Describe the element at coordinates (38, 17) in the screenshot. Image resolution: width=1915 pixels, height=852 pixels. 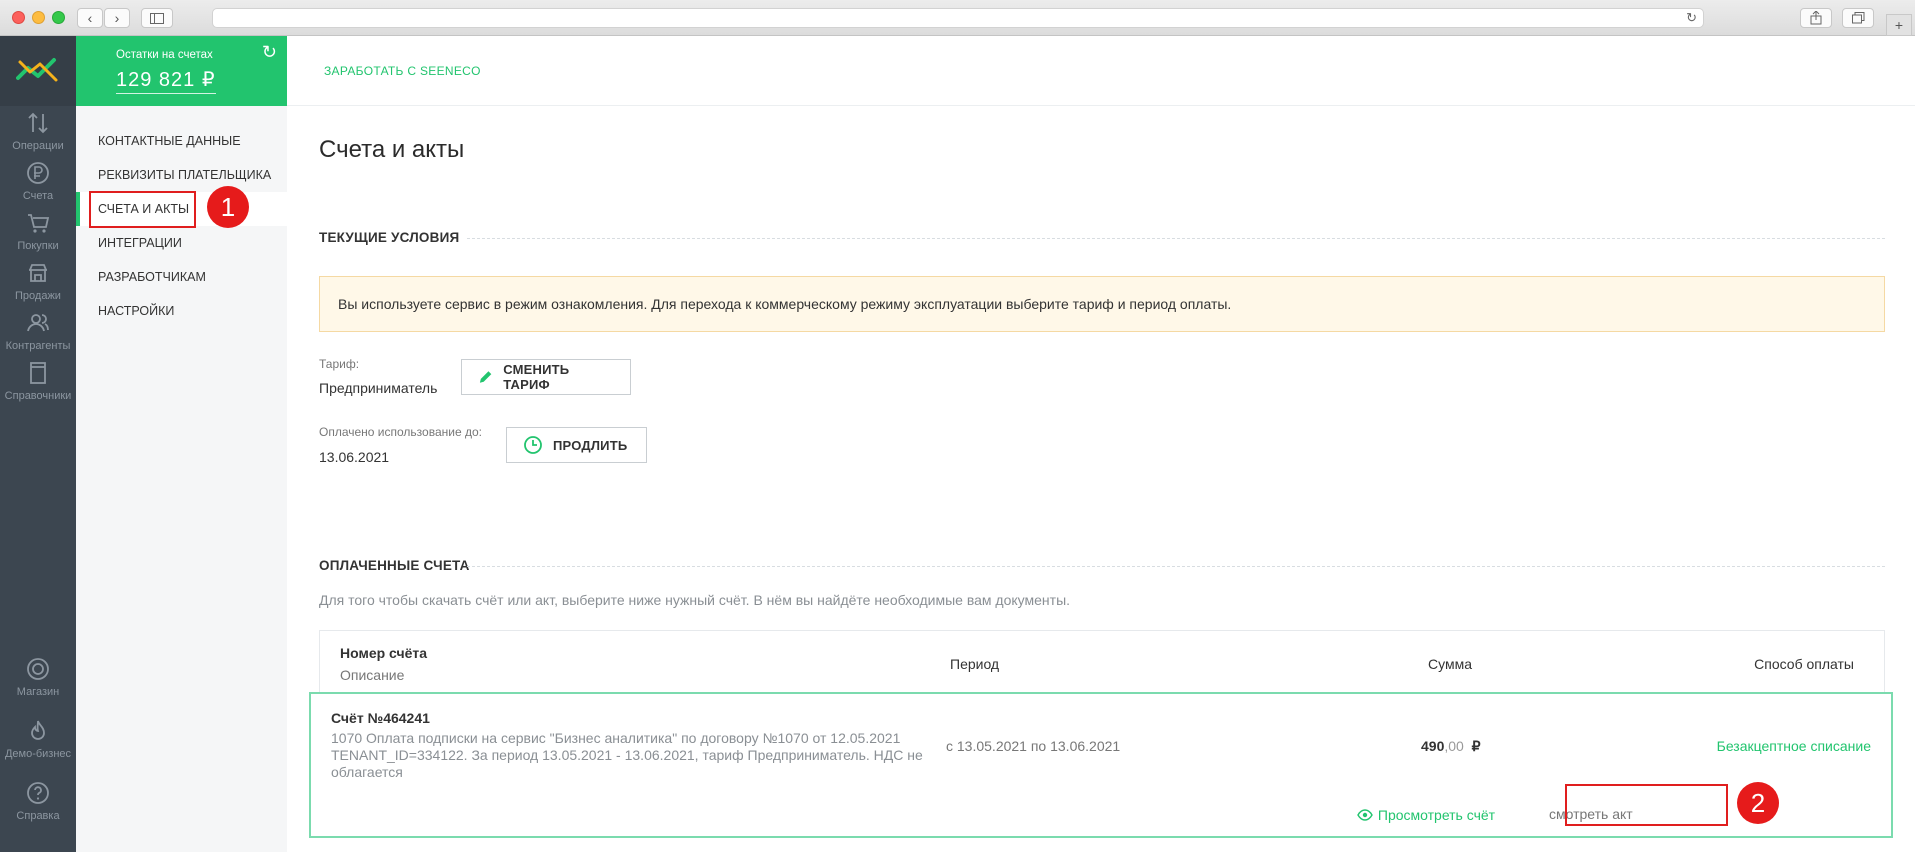
I see `minimize-window-button` at that location.